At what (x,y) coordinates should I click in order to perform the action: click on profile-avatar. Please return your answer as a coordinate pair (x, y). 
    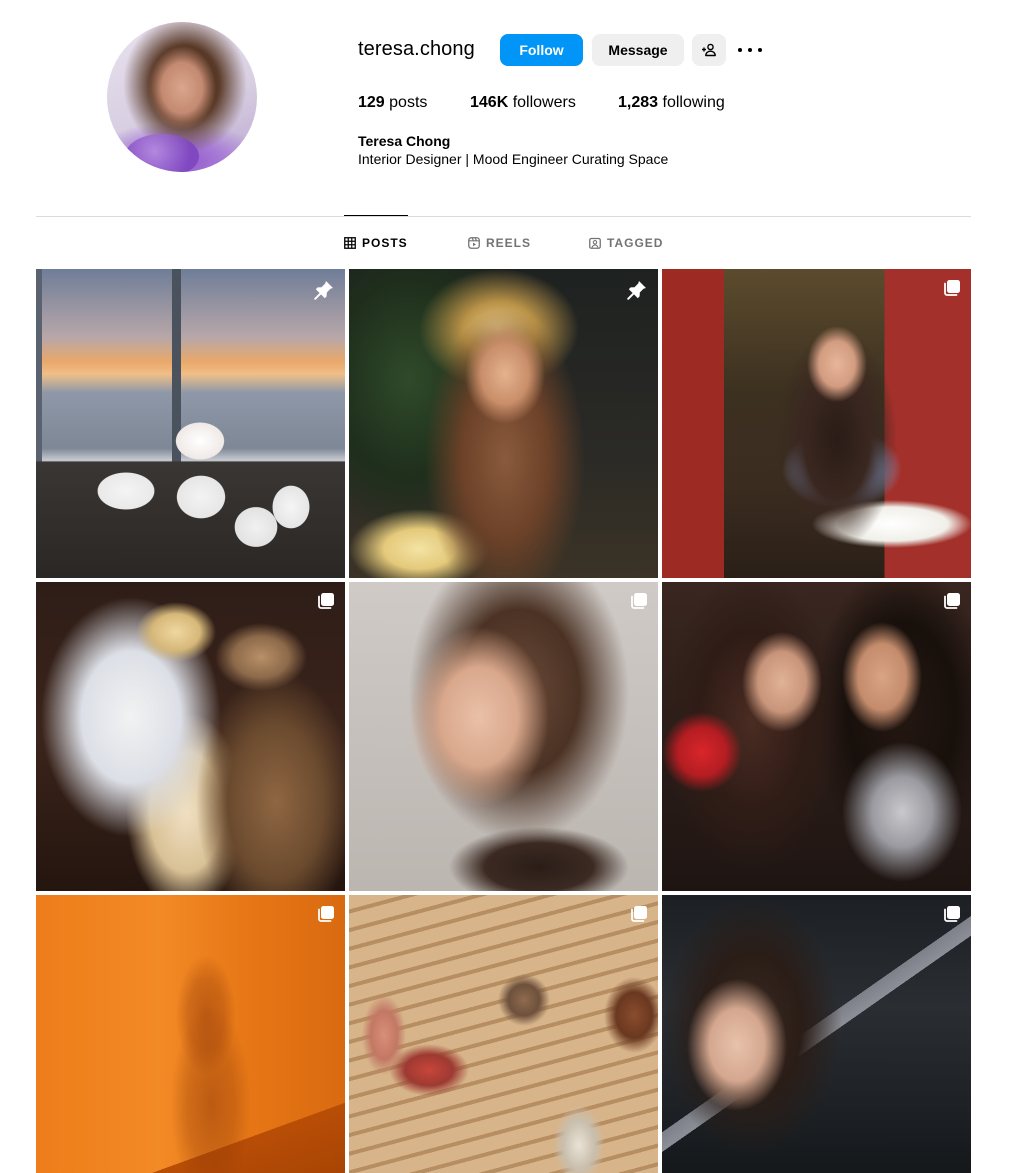
    Looking at the image, I should click on (182, 97).